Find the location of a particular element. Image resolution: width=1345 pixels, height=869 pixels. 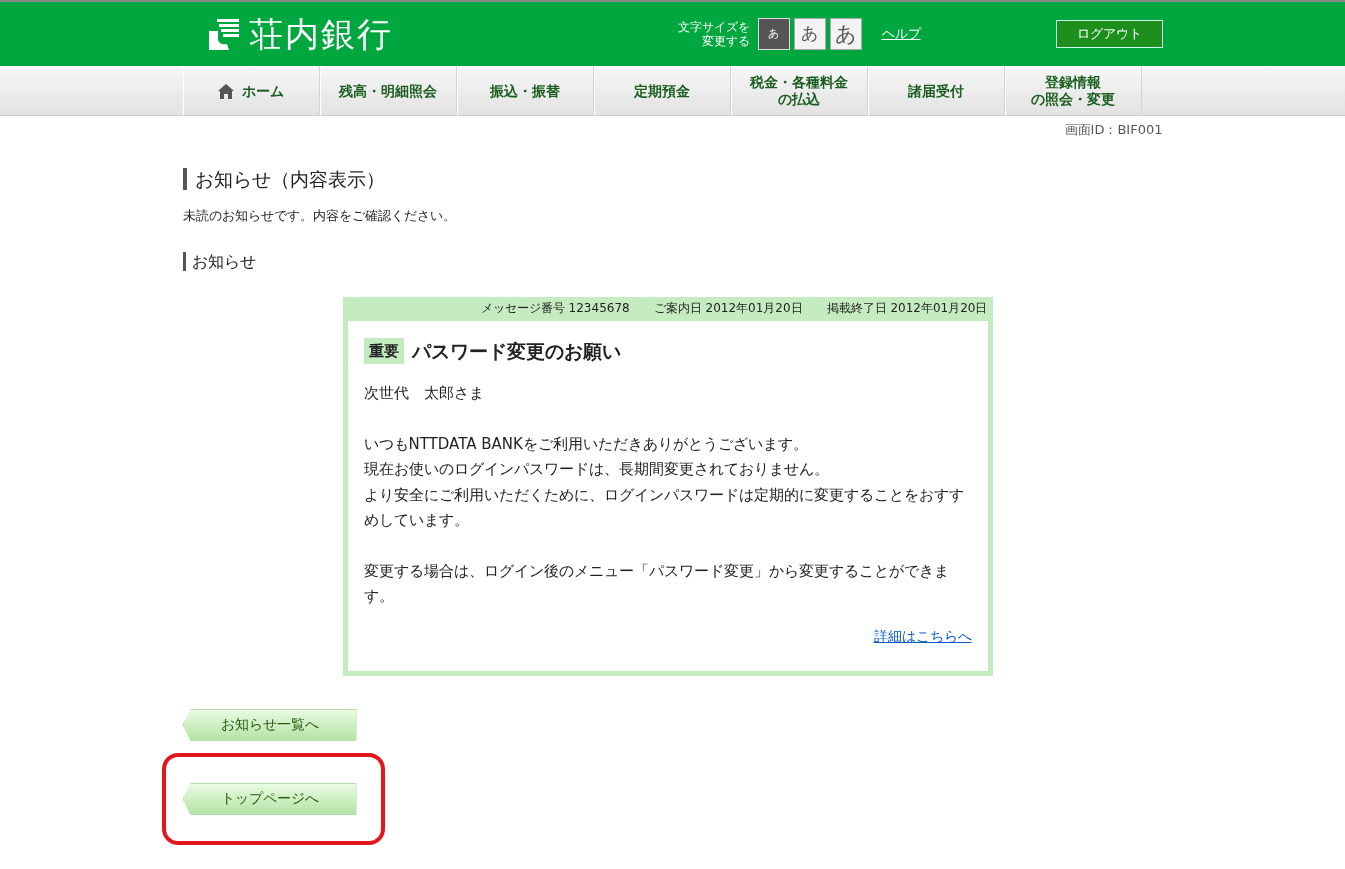

nav-tab: 諸届受付 is located at coordinates (936, 91).